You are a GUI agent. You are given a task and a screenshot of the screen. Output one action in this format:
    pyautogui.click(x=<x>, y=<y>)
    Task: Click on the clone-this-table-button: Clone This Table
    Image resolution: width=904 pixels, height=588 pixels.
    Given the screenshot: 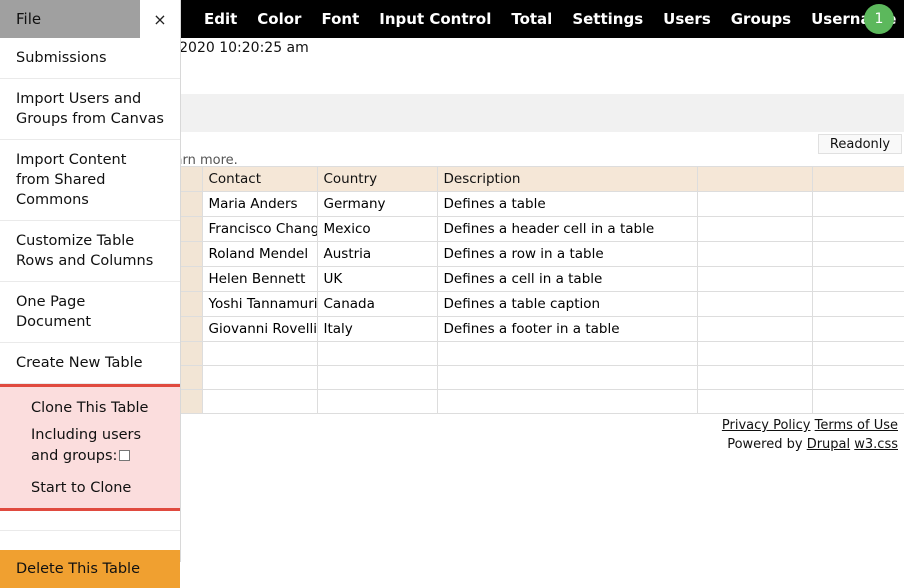 What is the action you would take?
    pyautogui.click(x=97, y=411)
    